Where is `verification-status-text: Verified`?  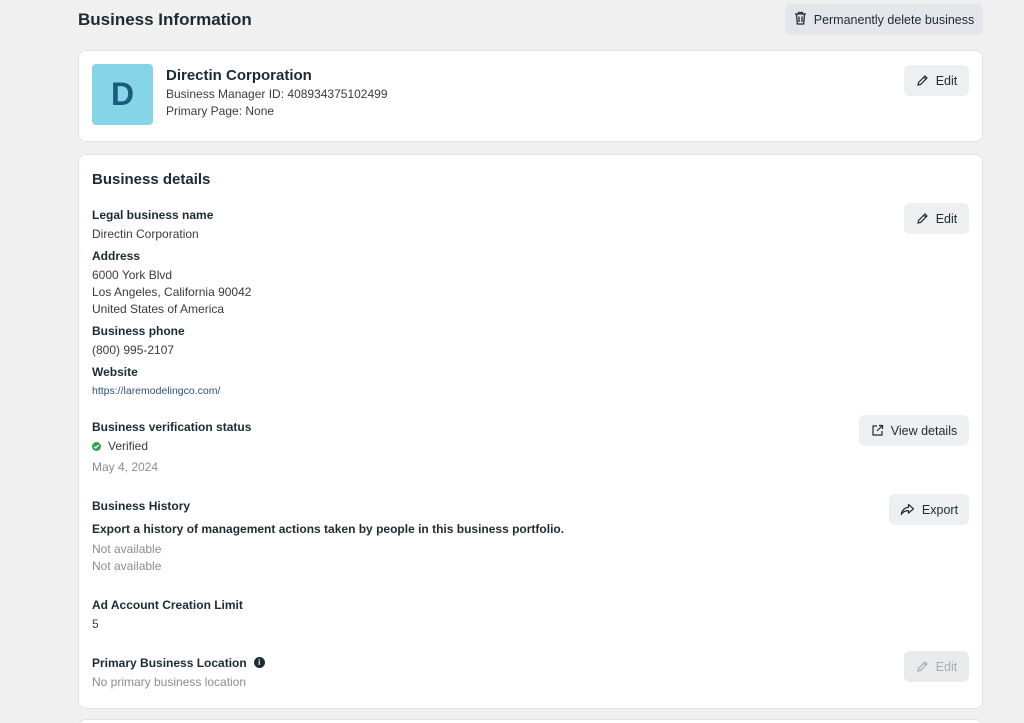
verification-status-text: Verified is located at coordinates (128, 446).